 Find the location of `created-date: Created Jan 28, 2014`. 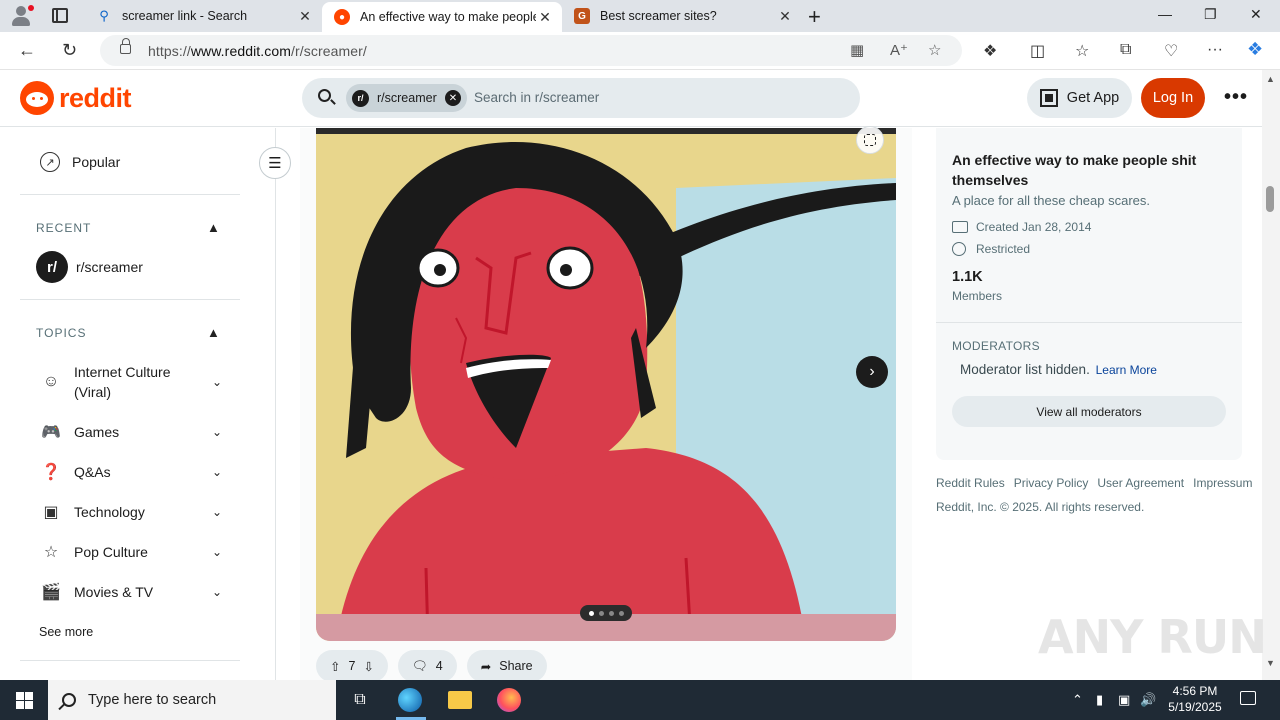

created-date: Created Jan 28, 2014 is located at coordinates (1021, 227).